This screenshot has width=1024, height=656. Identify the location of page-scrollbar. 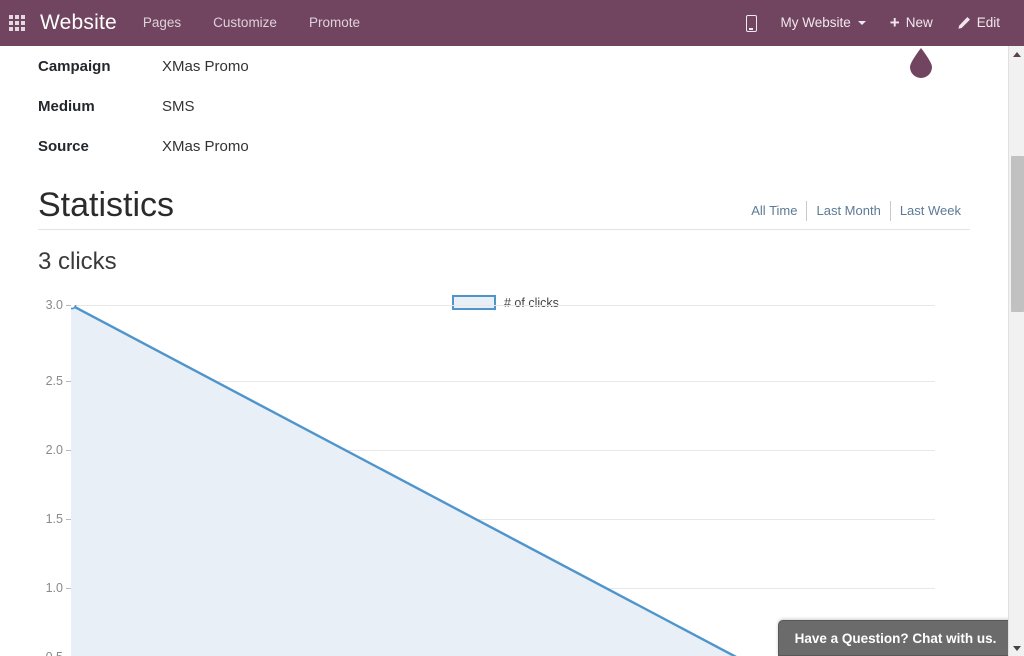
(1016, 351).